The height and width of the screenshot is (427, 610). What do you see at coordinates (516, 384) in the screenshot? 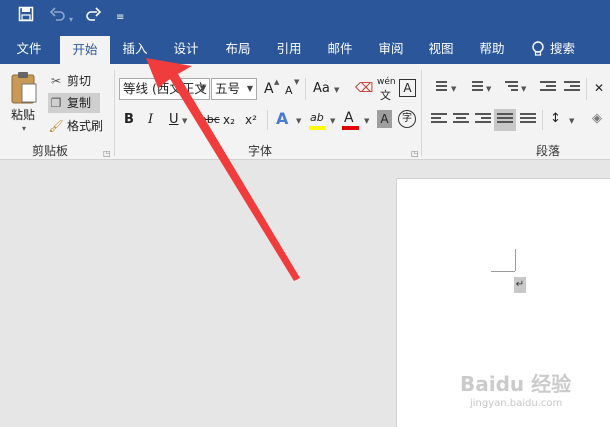
I see `baidu-watermark: Baidu 经验` at bounding box center [516, 384].